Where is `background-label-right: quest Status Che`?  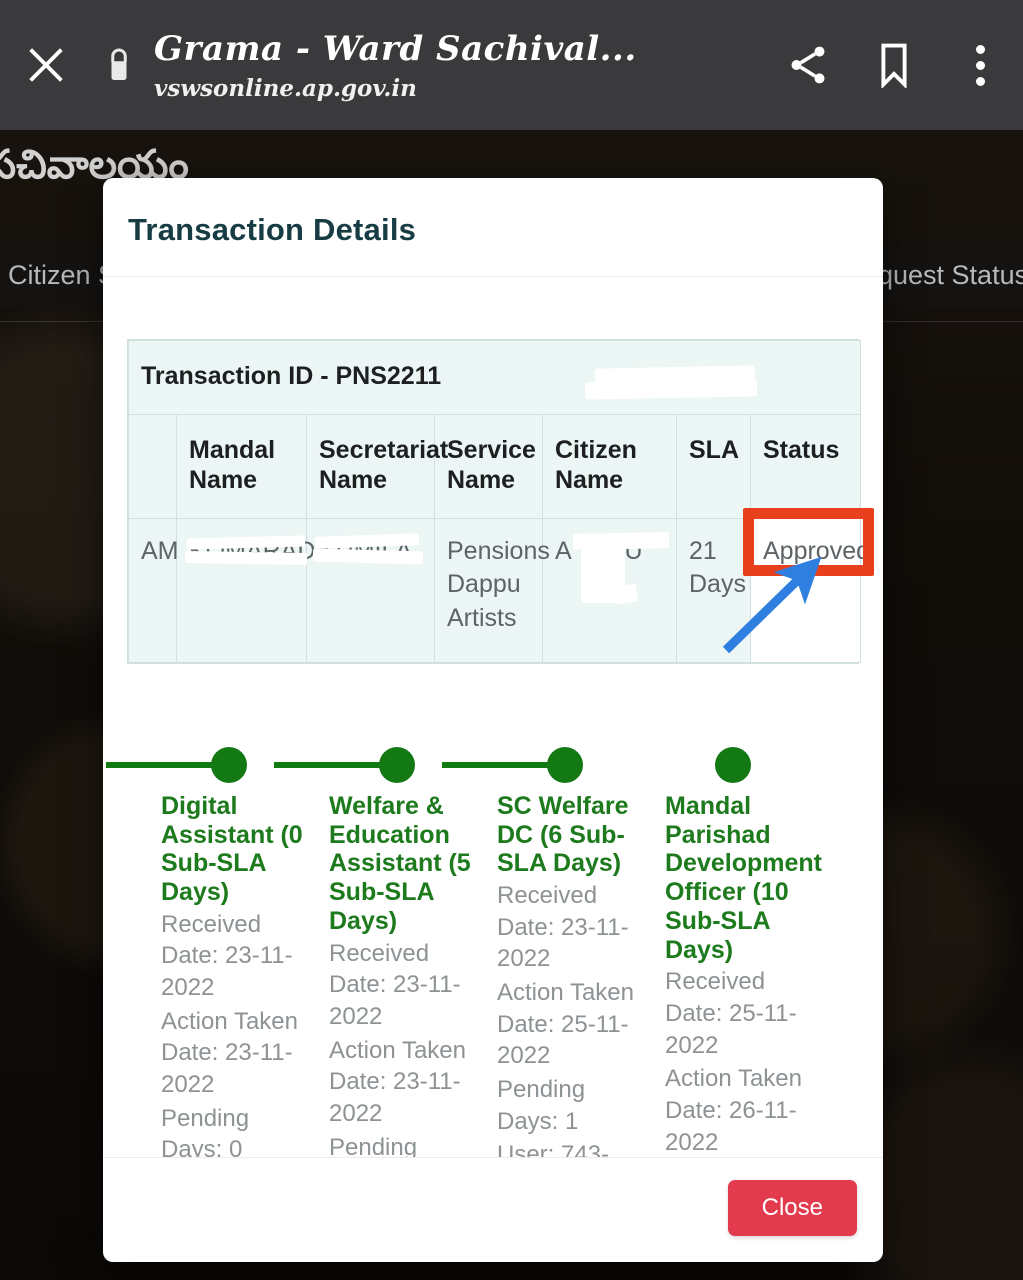 background-label-right: quest Status Che is located at coordinates (950, 275).